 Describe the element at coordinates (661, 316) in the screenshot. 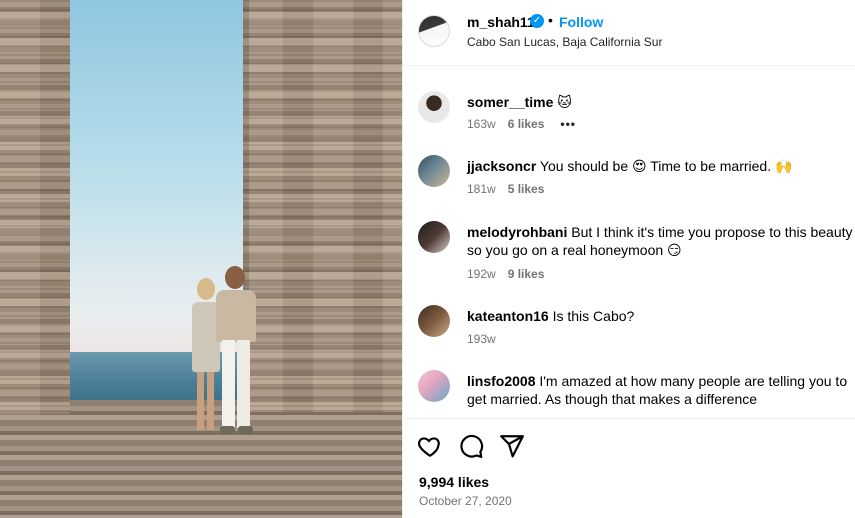

I see `comment-text: kateanton16 Is this Cabo?` at that location.